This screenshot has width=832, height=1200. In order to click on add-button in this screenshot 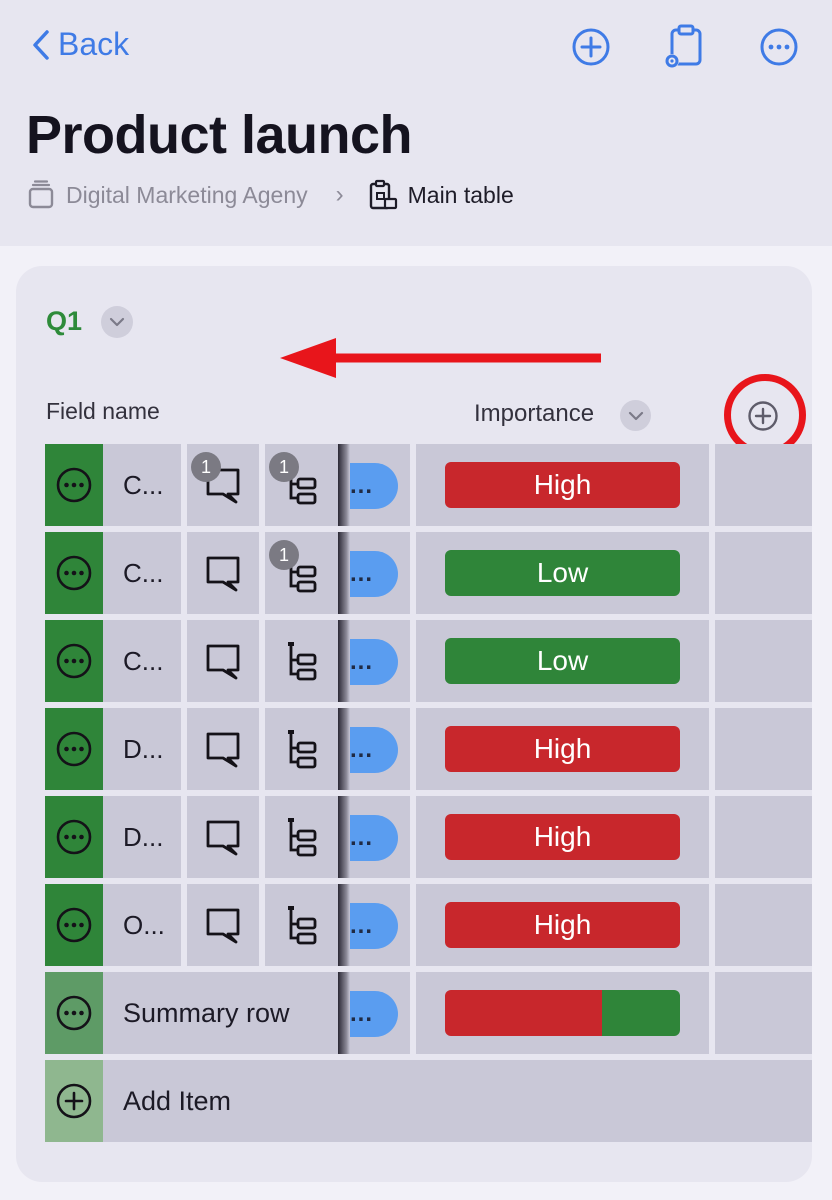, I will do `click(591, 47)`.